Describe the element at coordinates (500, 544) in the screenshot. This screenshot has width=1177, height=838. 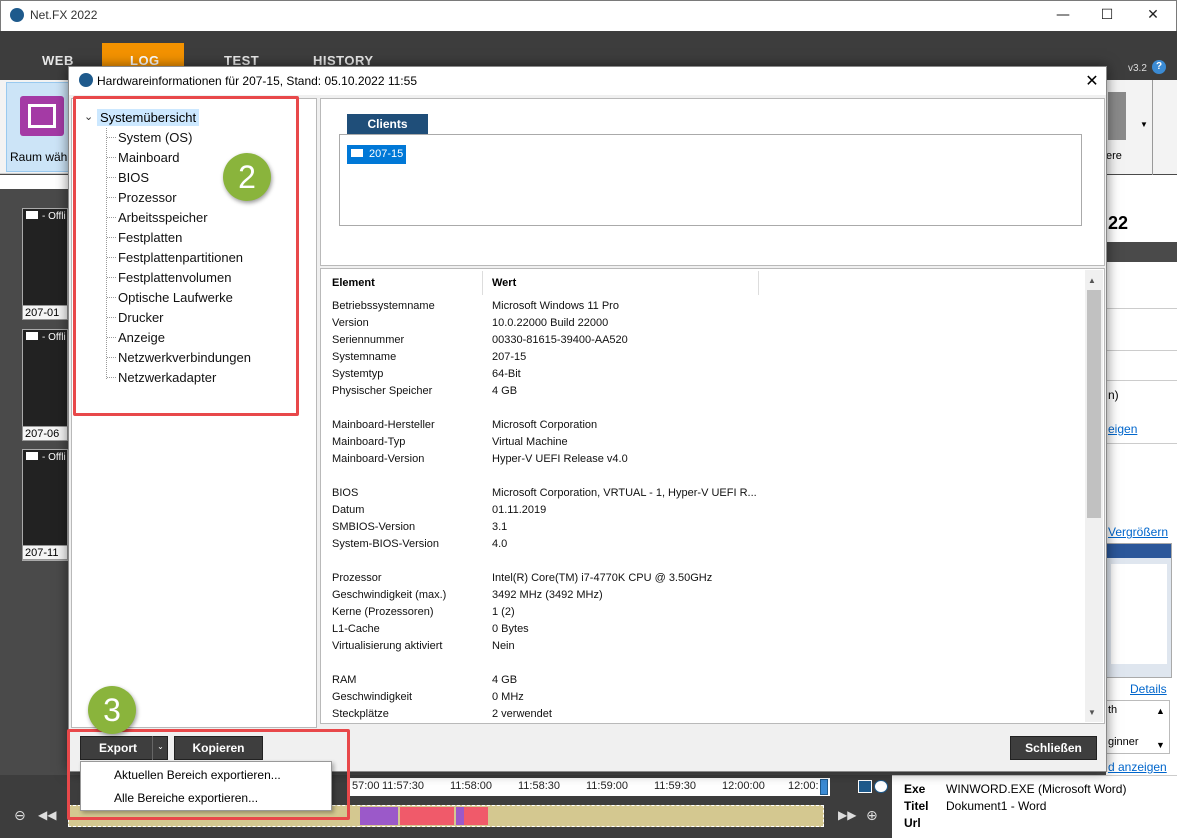
I see `row-value: 4.0` at that location.